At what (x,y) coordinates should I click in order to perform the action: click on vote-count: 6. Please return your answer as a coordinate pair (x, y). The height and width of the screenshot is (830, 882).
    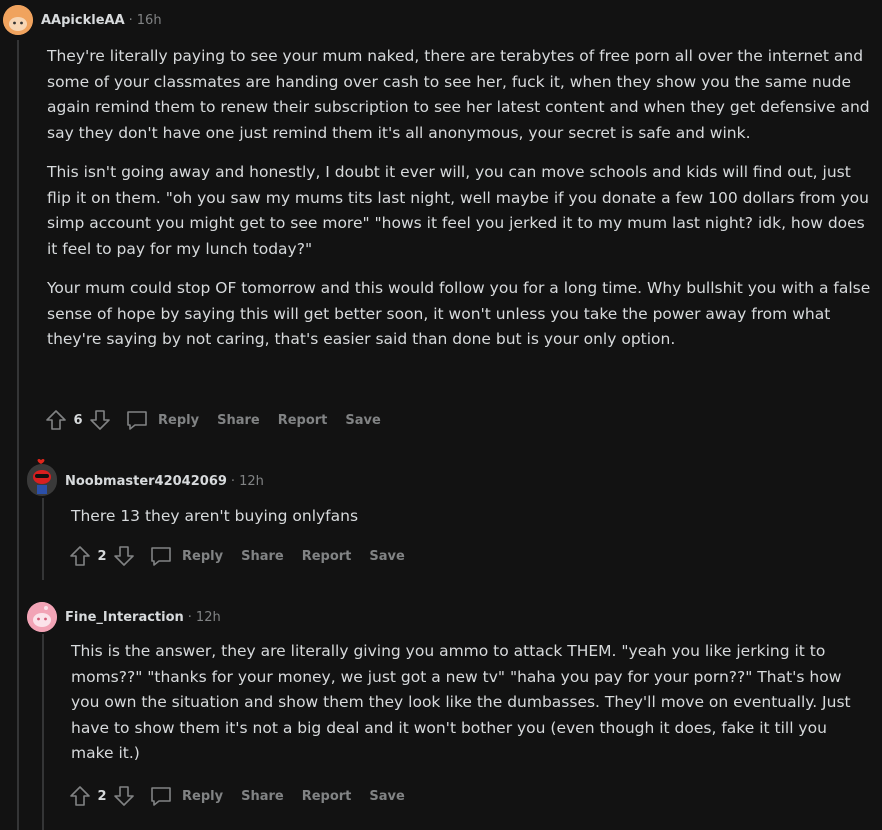
    Looking at the image, I should click on (78, 420).